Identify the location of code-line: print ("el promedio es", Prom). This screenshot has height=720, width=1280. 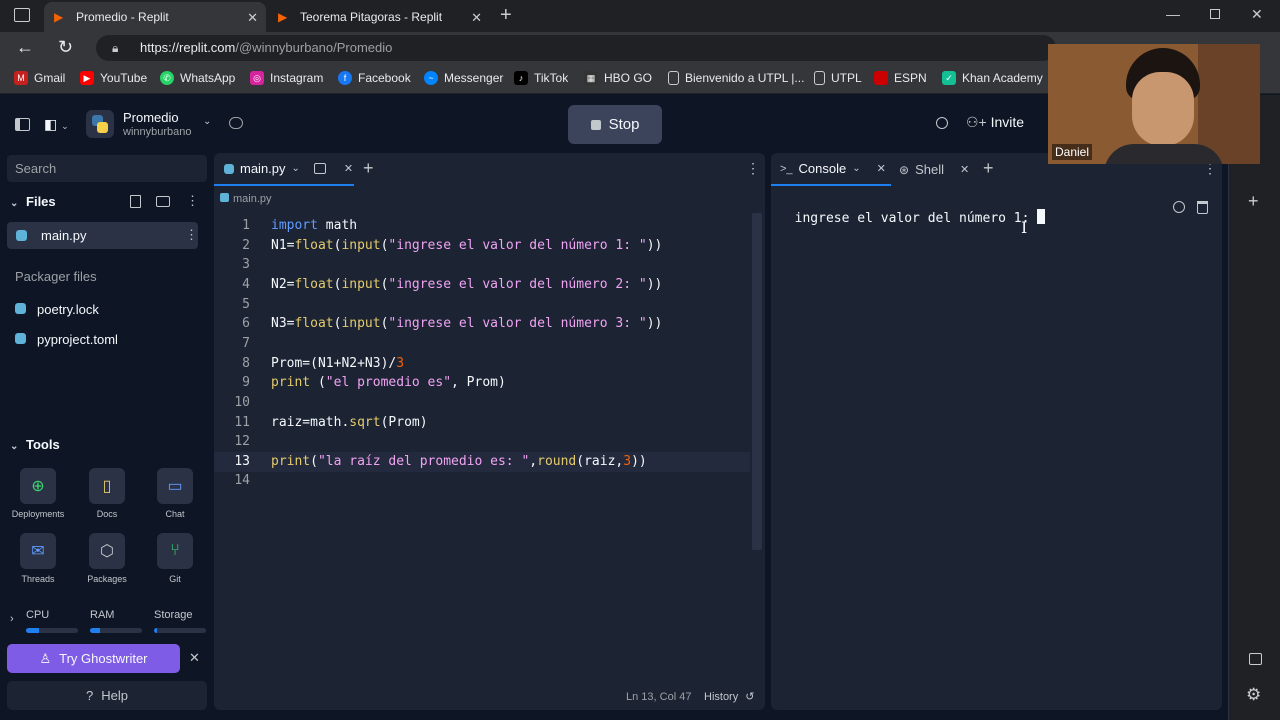
(388, 382).